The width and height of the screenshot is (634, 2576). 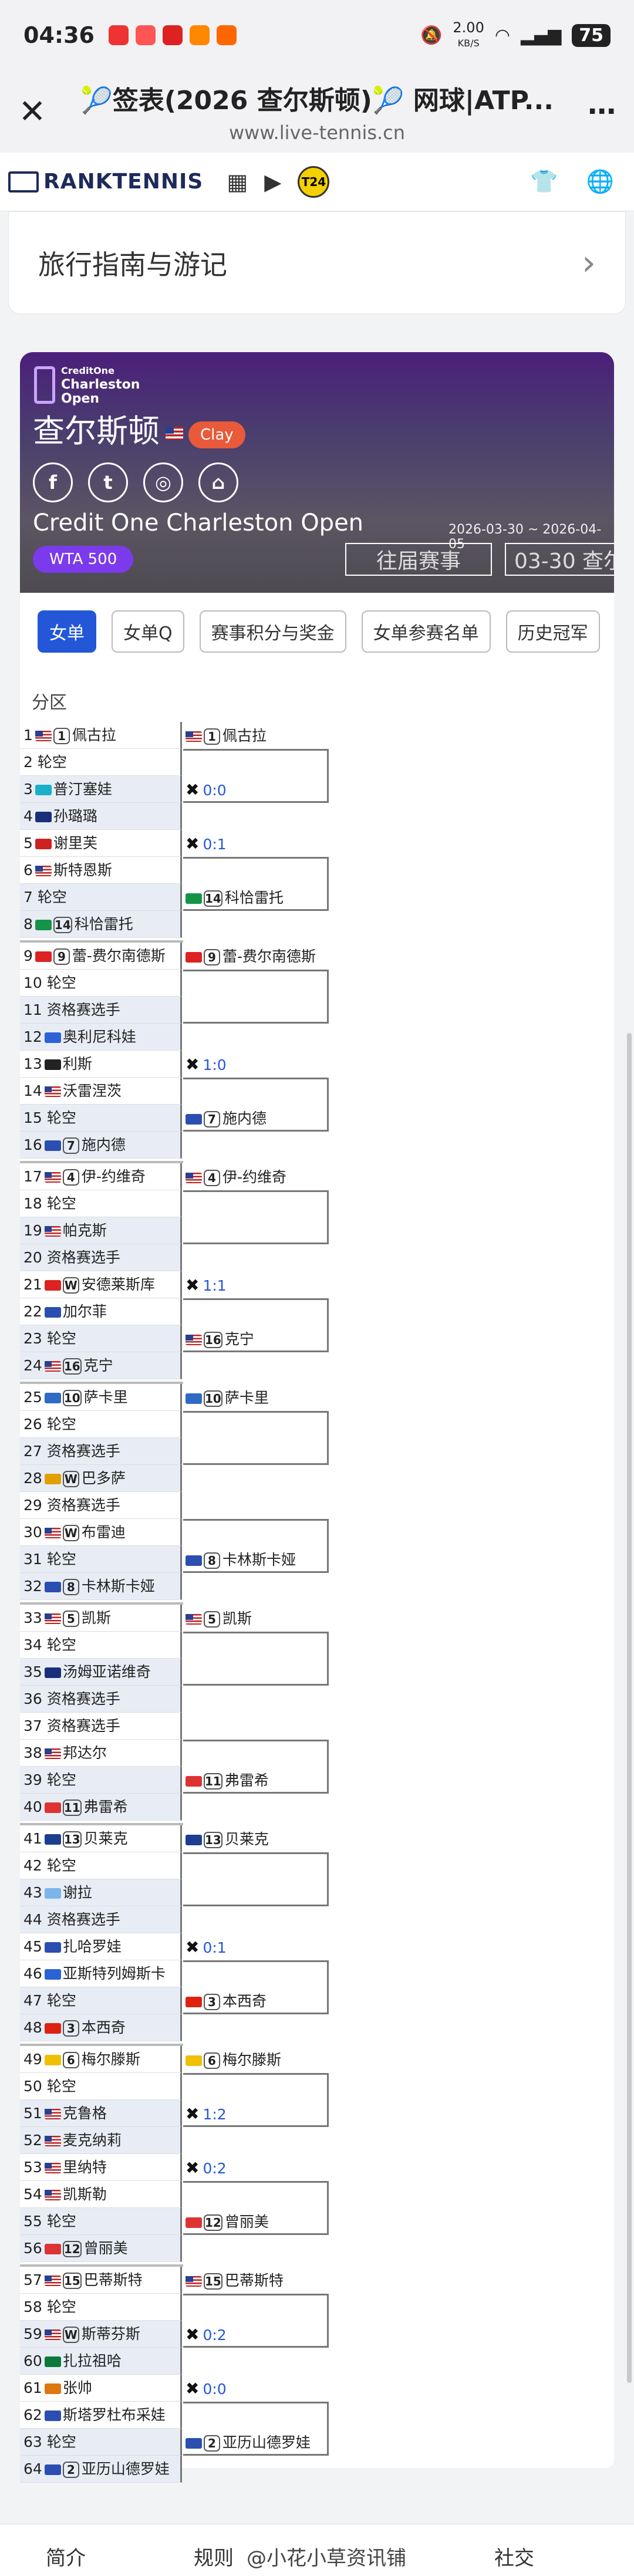 What do you see at coordinates (101, 1037) in the screenshot?
I see `draw-slot: 12 奥利尼科娃` at bounding box center [101, 1037].